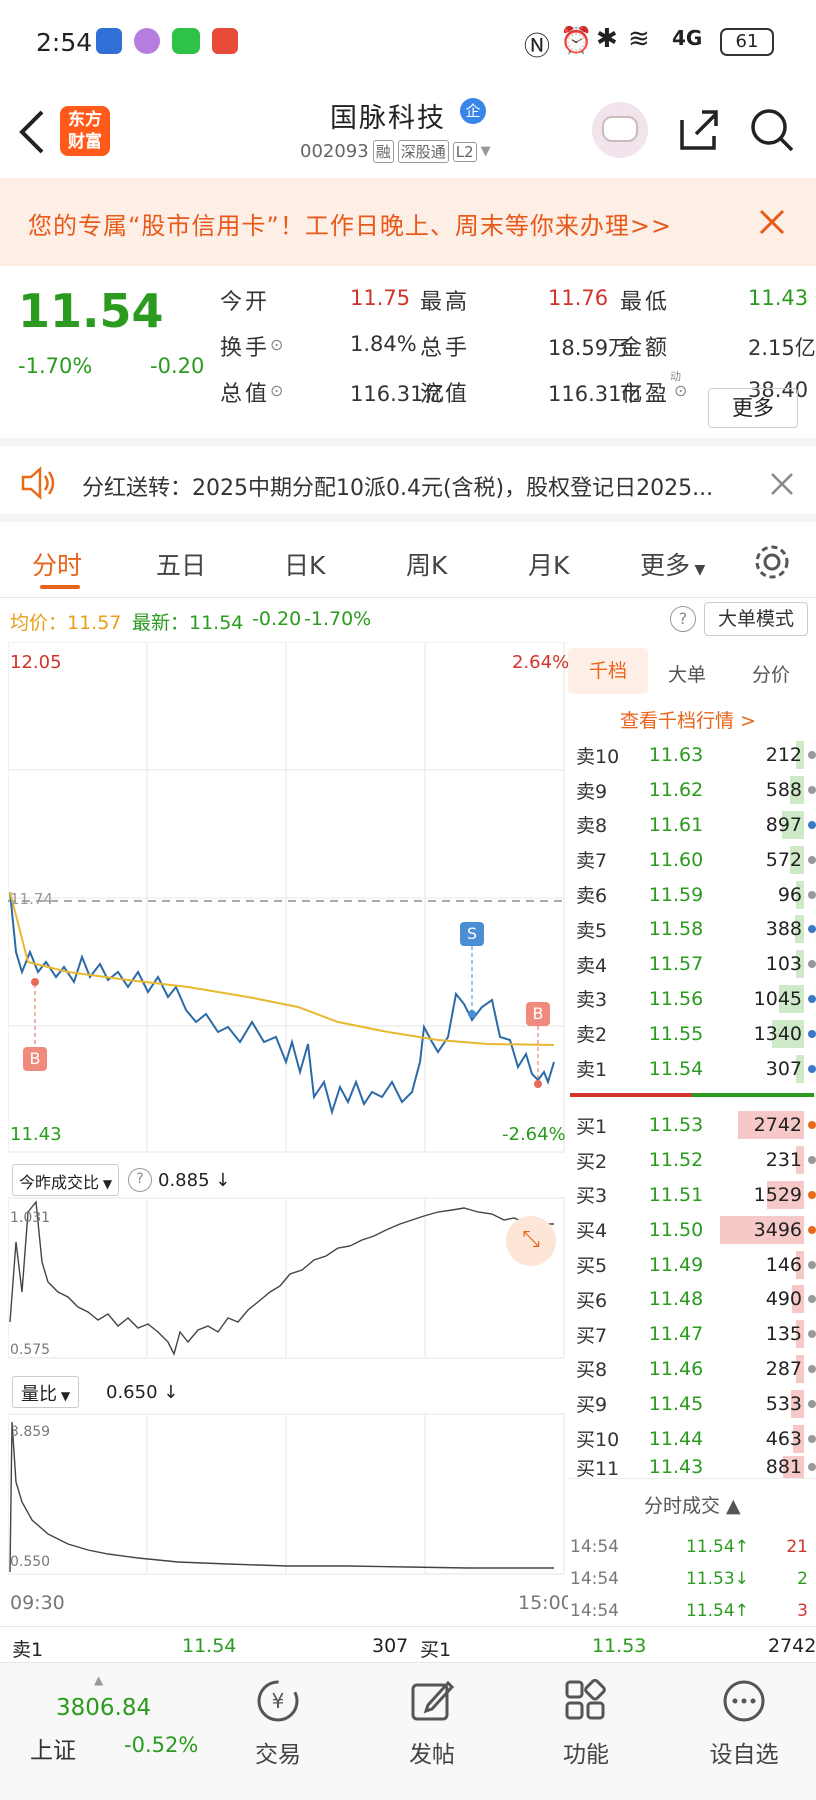 This screenshot has width=816, height=1800. What do you see at coordinates (186, 41) in the screenshot?
I see `message-icon` at bounding box center [186, 41].